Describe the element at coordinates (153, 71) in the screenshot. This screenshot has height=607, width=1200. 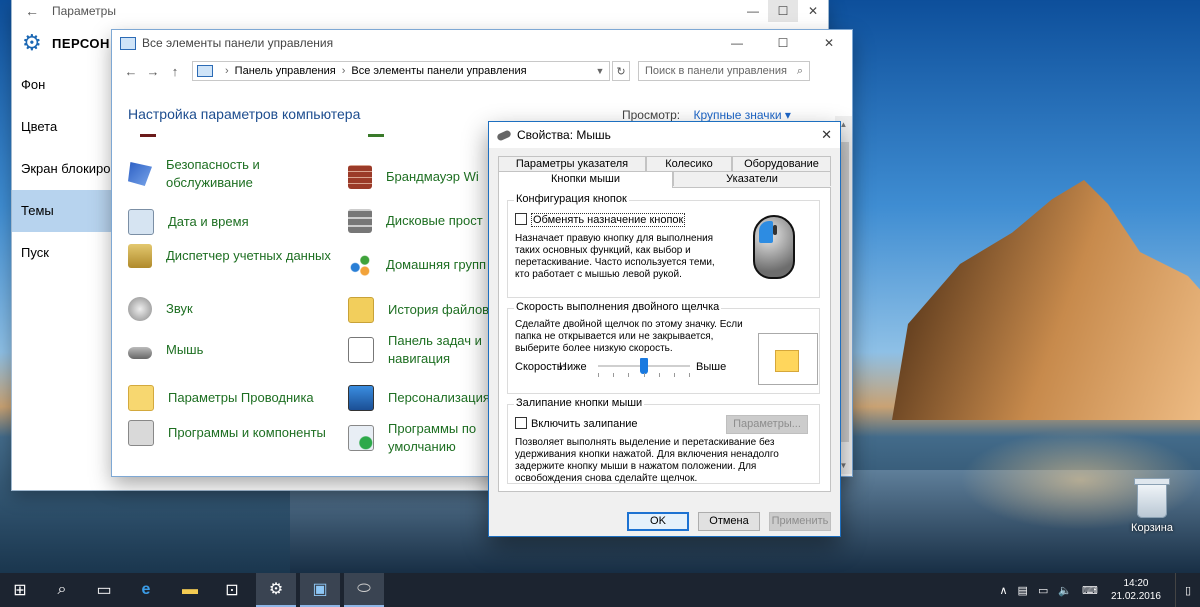
I see `forward-arrow-icon: →` at that location.